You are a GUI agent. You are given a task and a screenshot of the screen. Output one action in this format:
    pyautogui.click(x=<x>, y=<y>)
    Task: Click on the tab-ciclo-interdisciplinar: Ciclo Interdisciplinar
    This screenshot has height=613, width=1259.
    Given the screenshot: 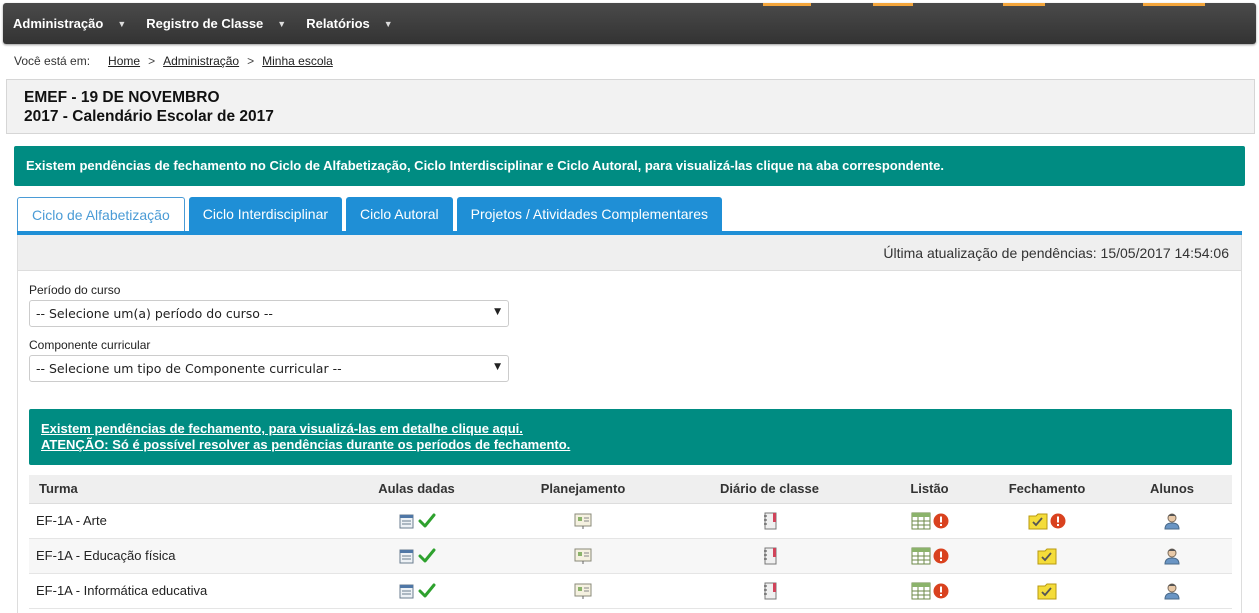 What is the action you would take?
    pyautogui.click(x=265, y=214)
    